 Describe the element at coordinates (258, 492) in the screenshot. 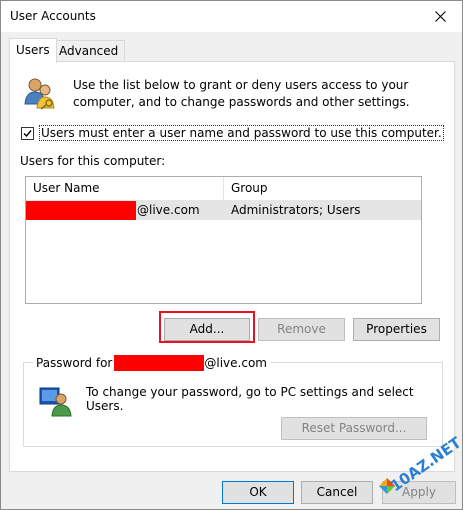

I see `ok-button: OK` at that location.